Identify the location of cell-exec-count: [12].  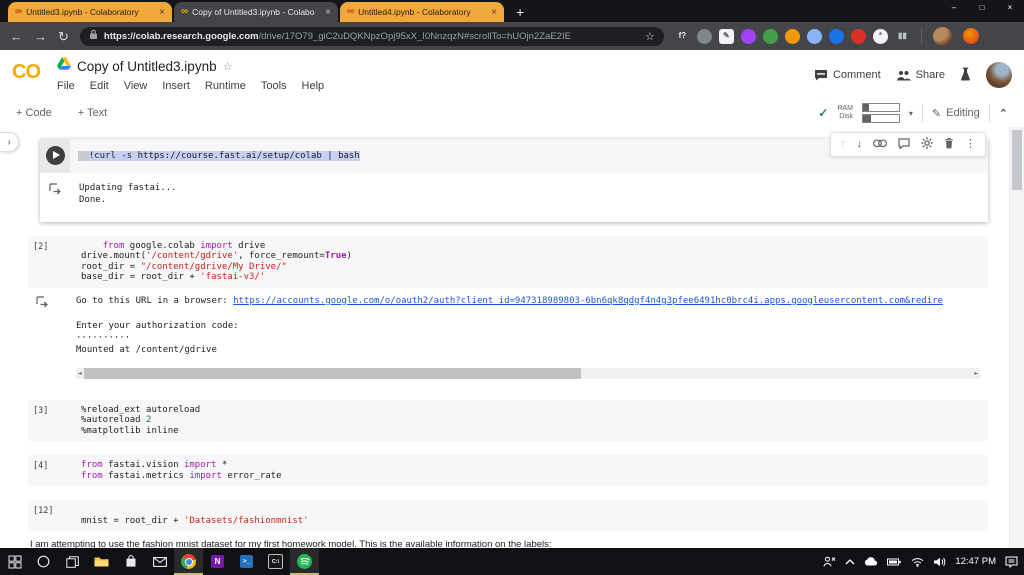
(50, 515).